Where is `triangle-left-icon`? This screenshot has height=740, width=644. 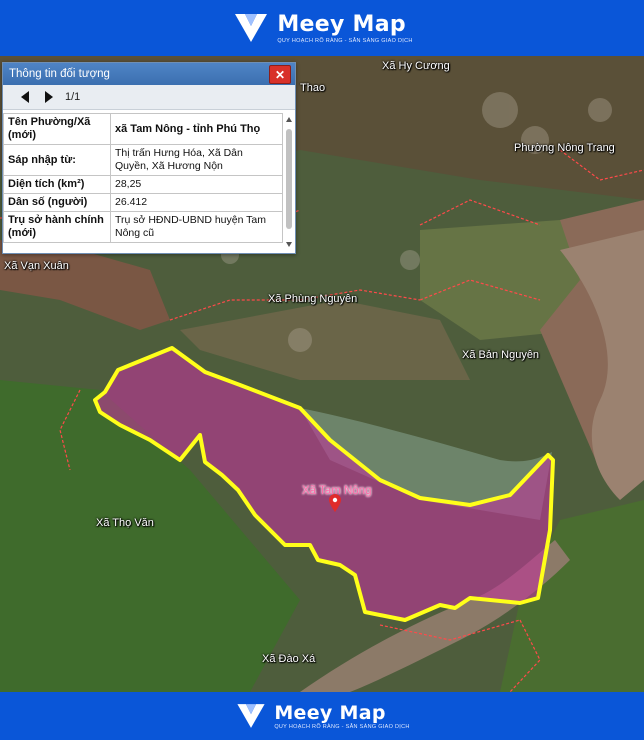 triangle-left-icon is located at coordinates (25, 97).